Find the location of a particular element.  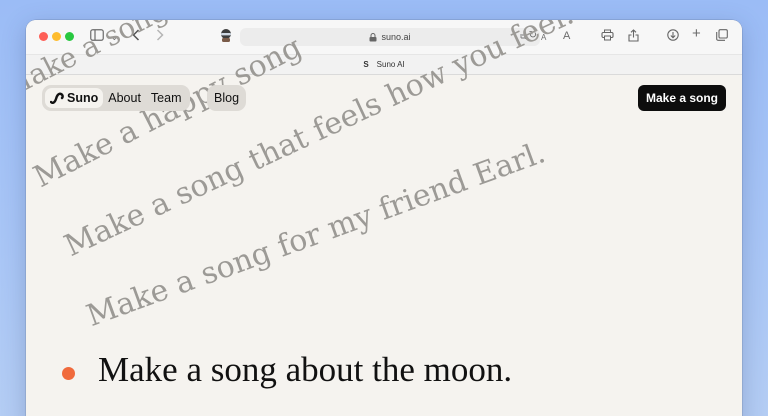

minimize-window-button is located at coordinates (56, 36).